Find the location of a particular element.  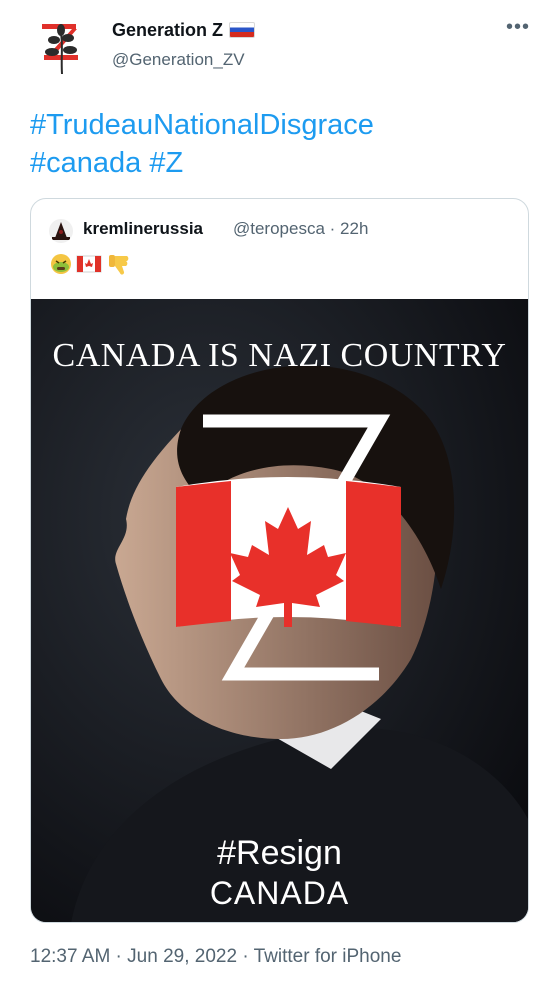

hashtag-link: #TrudeauNationalDisgrace is located at coordinates (202, 125).